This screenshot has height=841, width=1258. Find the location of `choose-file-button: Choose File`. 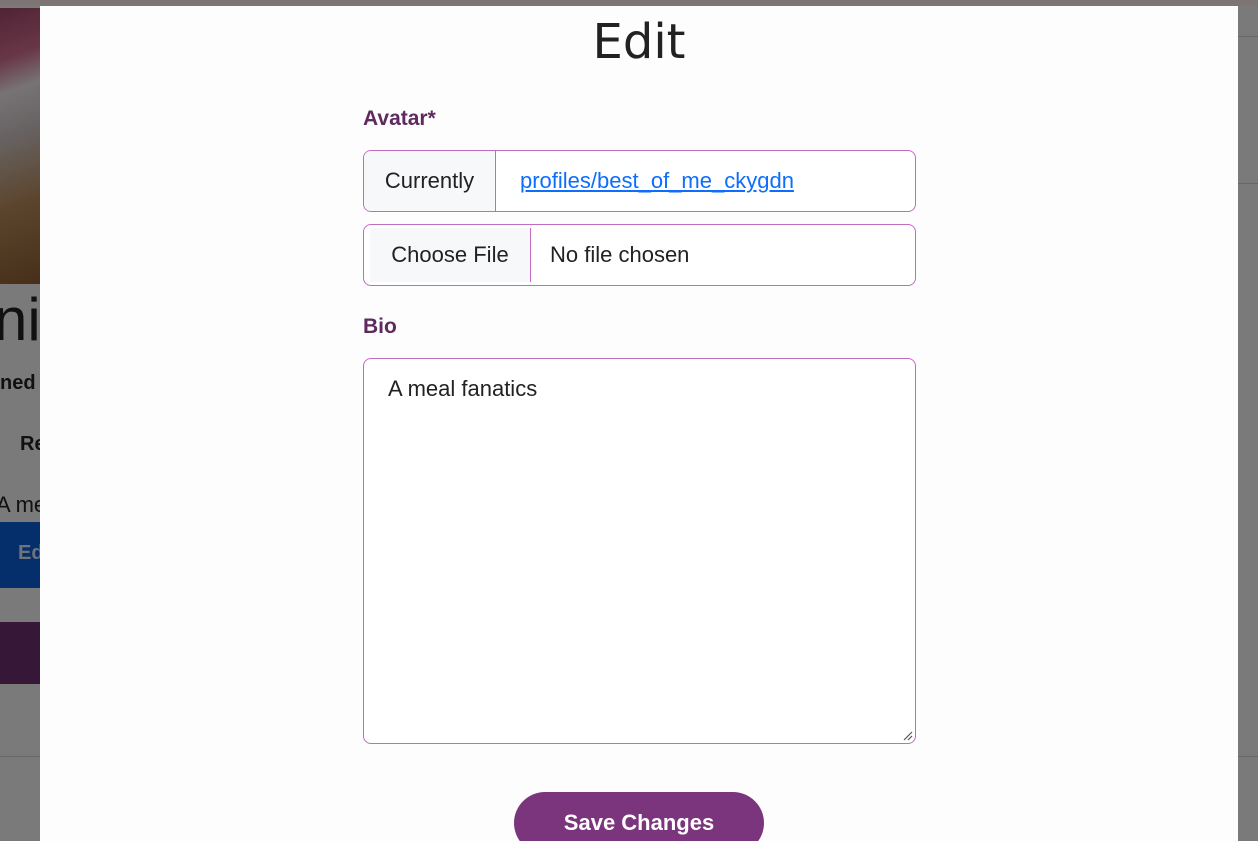

choose-file-button: Choose File is located at coordinates (450, 255).